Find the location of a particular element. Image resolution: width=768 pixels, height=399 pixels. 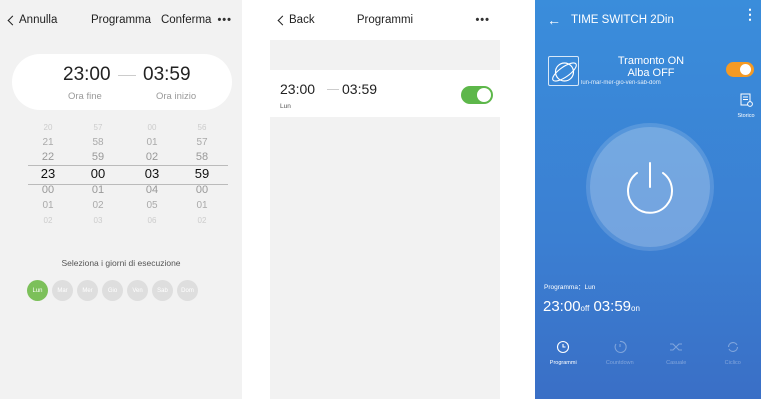

day-wednesday: Mer is located at coordinates (87, 290).